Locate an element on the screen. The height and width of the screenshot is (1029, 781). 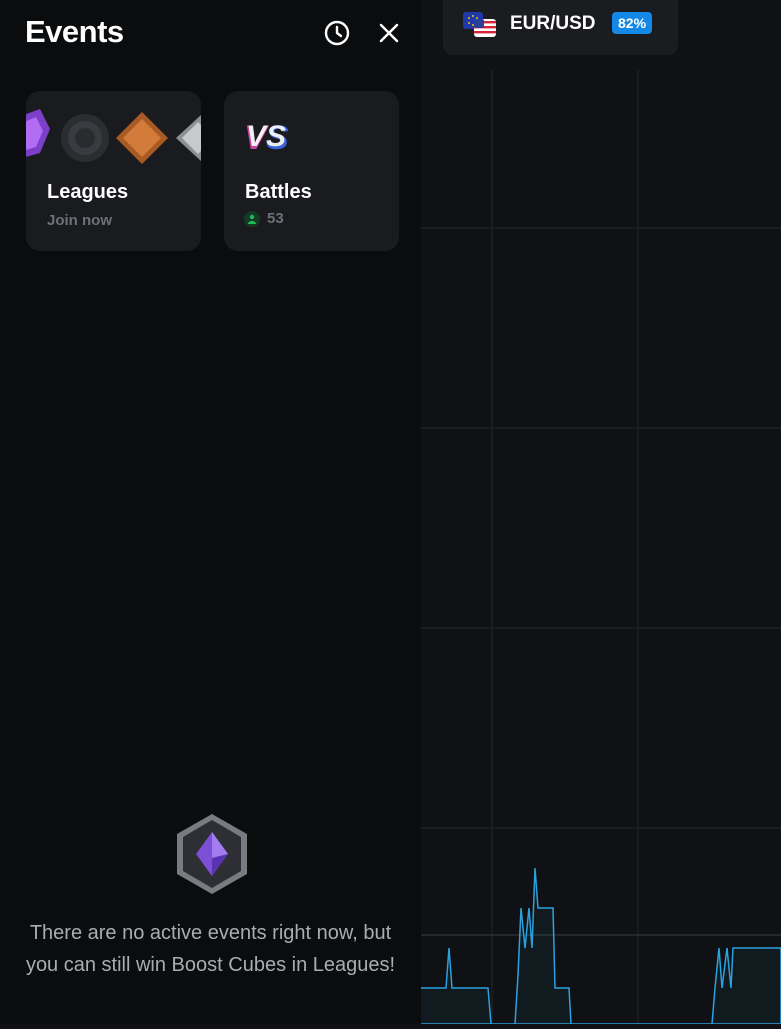
close-button is located at coordinates (389, 33).